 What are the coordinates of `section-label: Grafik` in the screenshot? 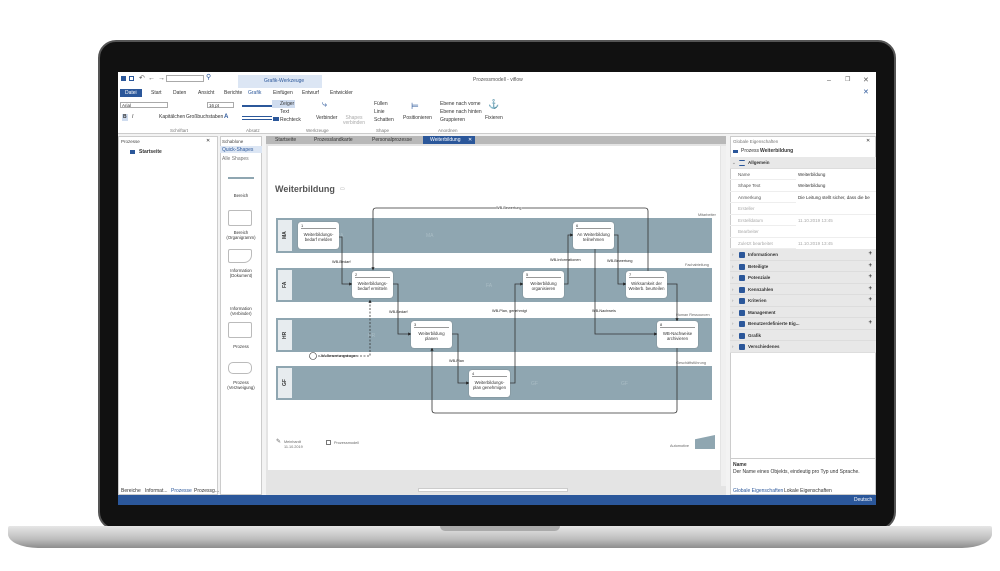 It's located at (755, 335).